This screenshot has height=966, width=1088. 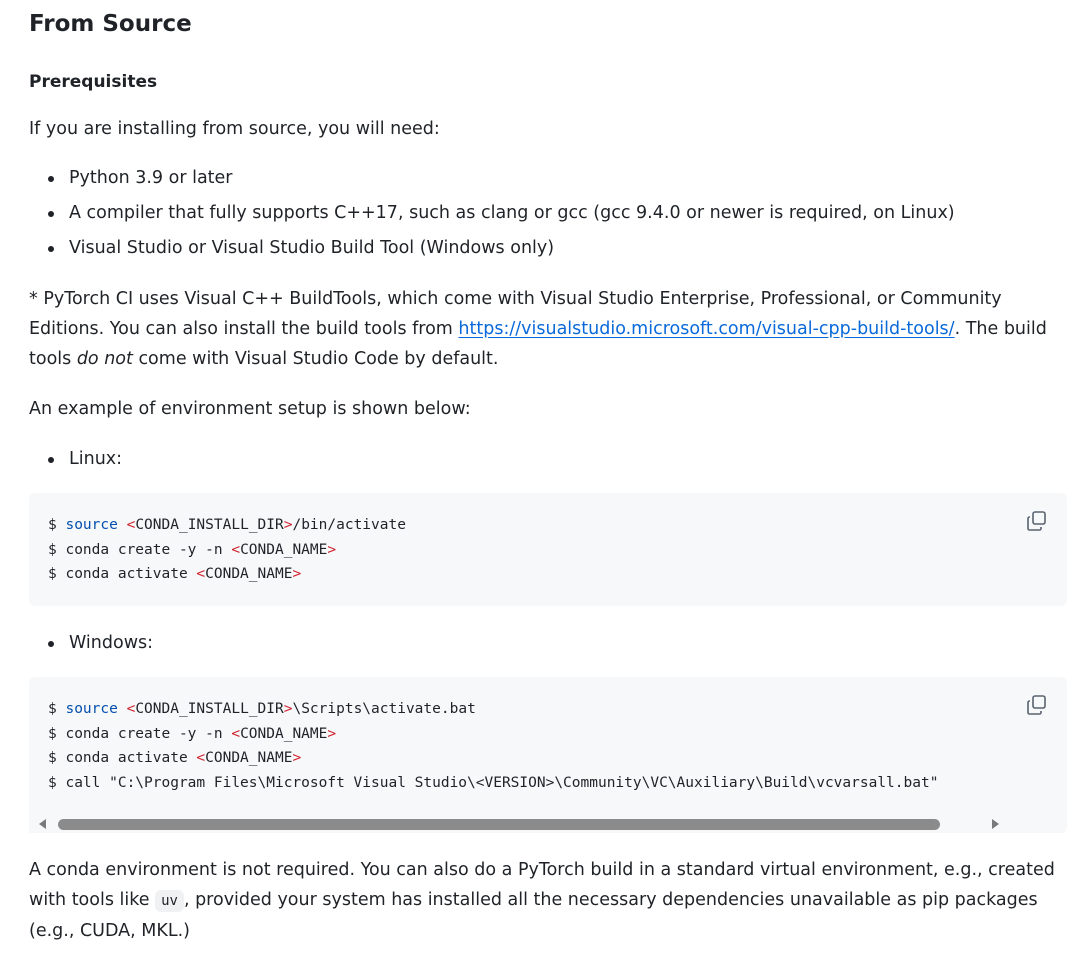 I want to click on scroll-left-arrow-icon, so click(x=42, y=824).